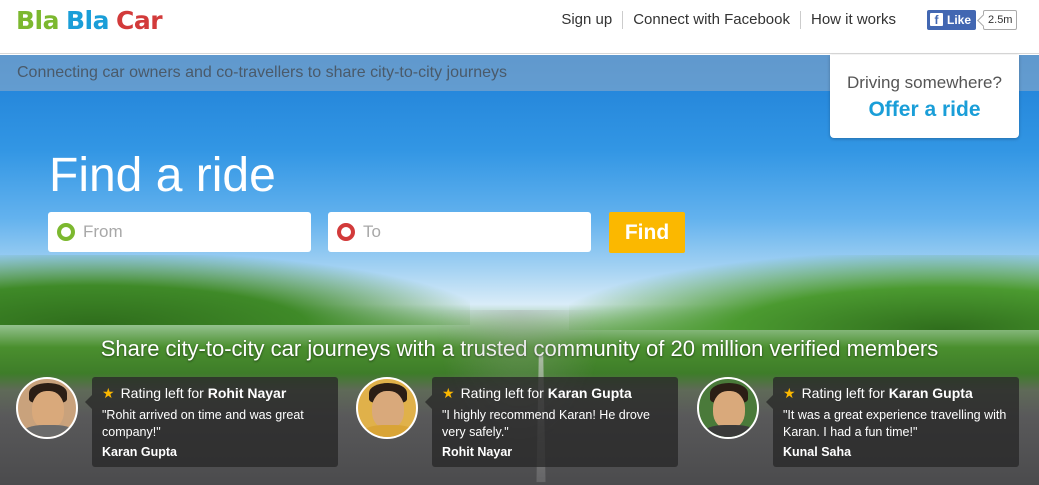 The width and height of the screenshot is (1039, 485). What do you see at coordinates (711, 20) in the screenshot?
I see `connect-facebook-link: Connect with Facebook` at bounding box center [711, 20].